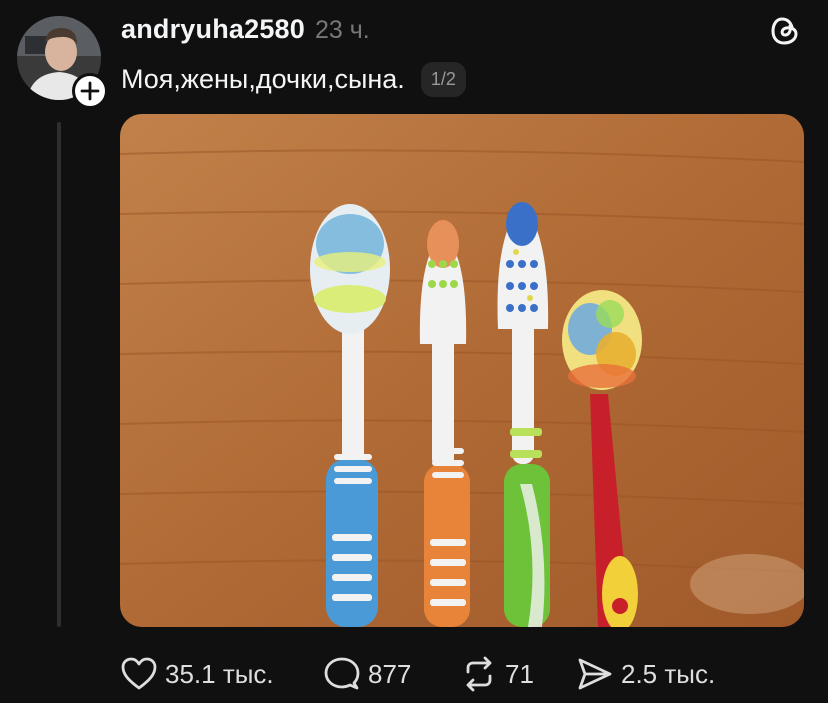 This screenshot has height=703, width=828. Describe the element at coordinates (668, 673) in the screenshot. I see `share-count: 2.5 тыс.` at that location.